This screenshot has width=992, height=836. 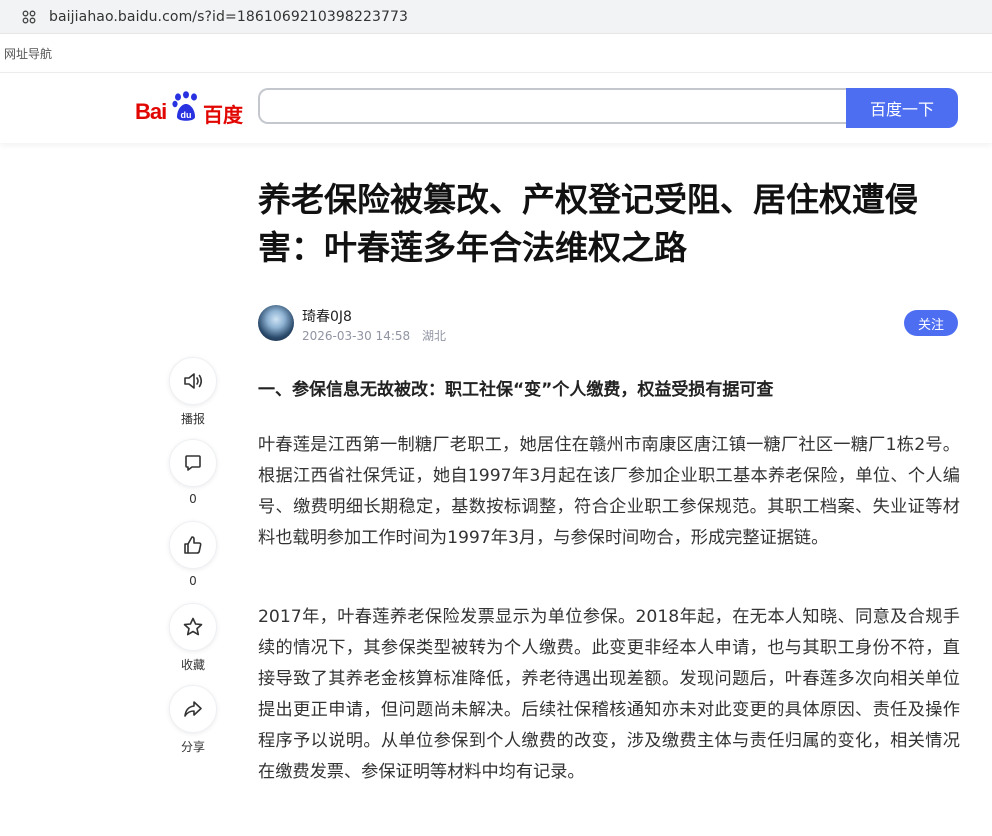 What do you see at coordinates (192, 665) in the screenshot?
I see `favorite-label: 收藏` at bounding box center [192, 665].